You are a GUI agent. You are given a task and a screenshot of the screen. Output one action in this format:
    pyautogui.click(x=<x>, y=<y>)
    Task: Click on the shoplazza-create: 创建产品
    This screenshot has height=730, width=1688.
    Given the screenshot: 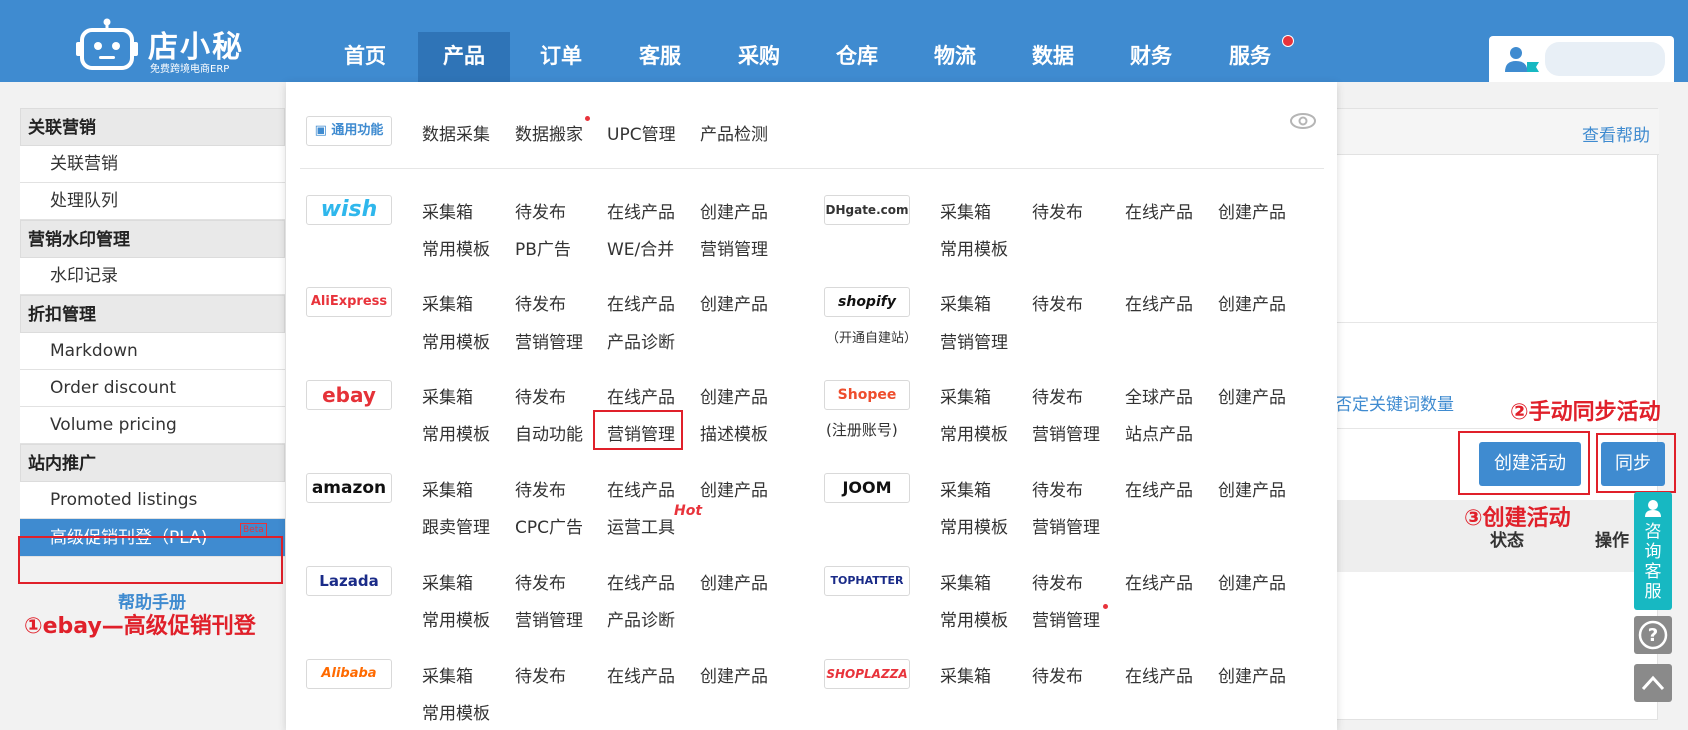 What is the action you would take?
    pyautogui.click(x=1252, y=674)
    